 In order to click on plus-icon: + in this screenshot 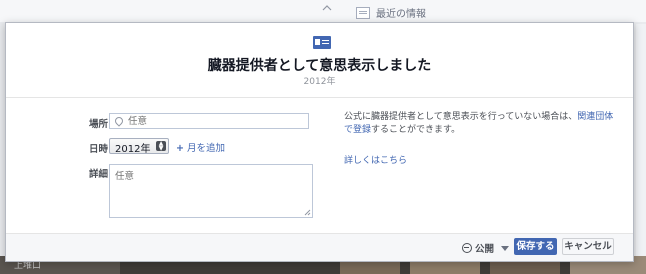, I will do `click(180, 148)`.